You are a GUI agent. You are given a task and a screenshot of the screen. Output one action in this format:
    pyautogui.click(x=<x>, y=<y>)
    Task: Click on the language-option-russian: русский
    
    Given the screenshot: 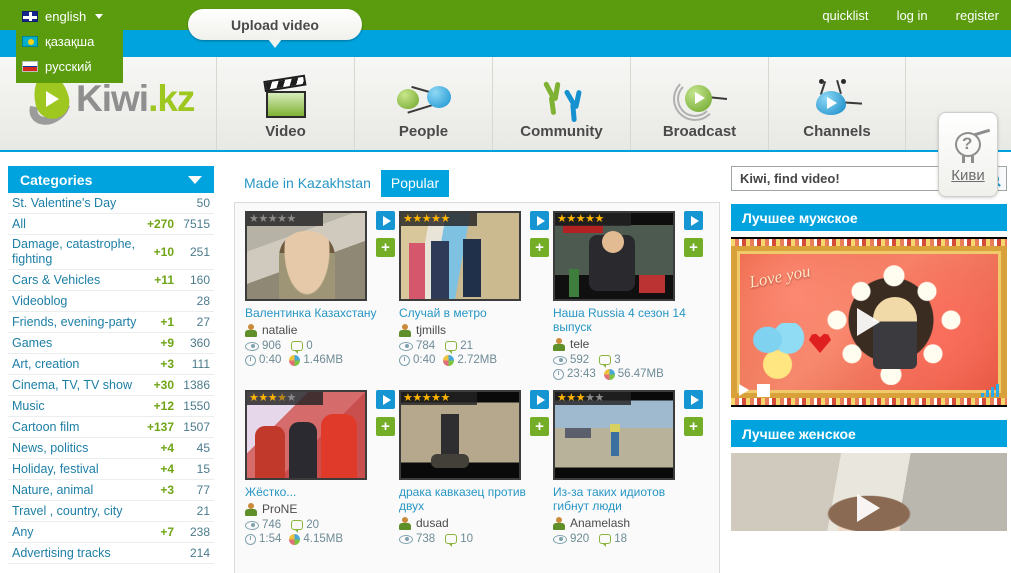 What is the action you would take?
    pyautogui.click(x=69, y=66)
    